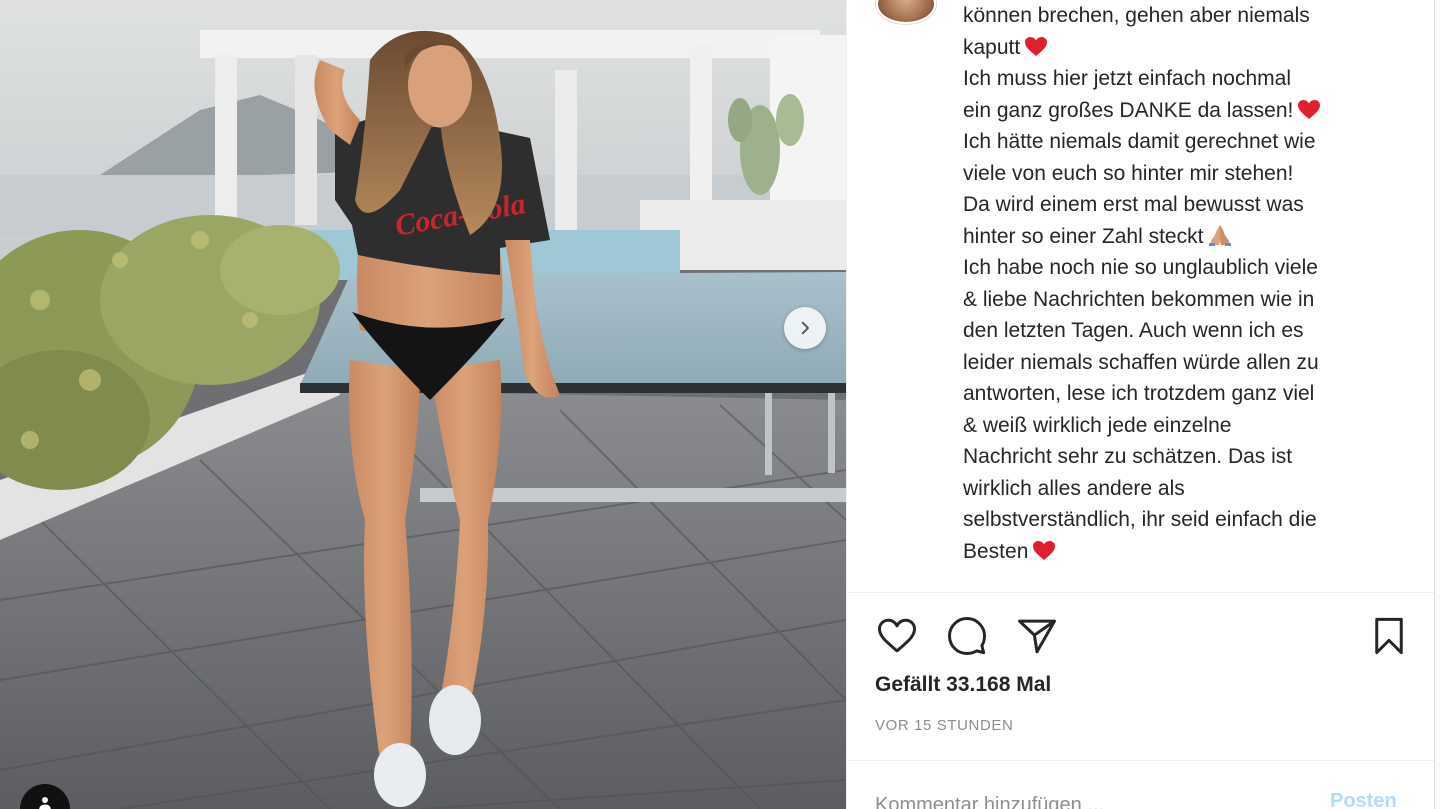 This screenshot has width=1440, height=809. Describe the element at coordinates (1437, 404) in the screenshot. I see `window-edge` at that location.